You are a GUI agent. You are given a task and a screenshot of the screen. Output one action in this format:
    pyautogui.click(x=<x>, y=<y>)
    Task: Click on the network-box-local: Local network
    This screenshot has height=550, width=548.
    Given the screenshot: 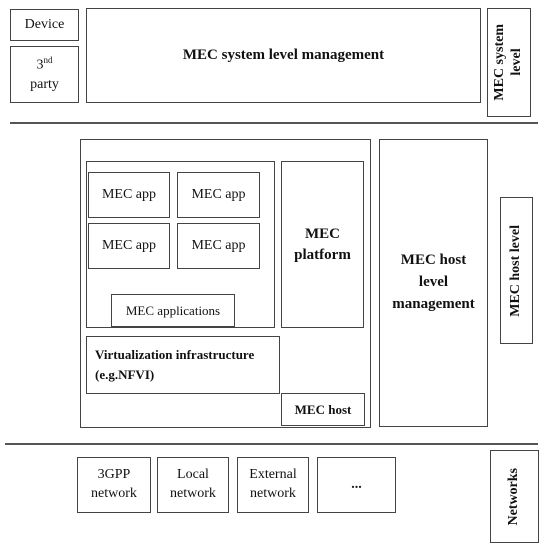 What is the action you would take?
    pyautogui.click(x=193, y=485)
    